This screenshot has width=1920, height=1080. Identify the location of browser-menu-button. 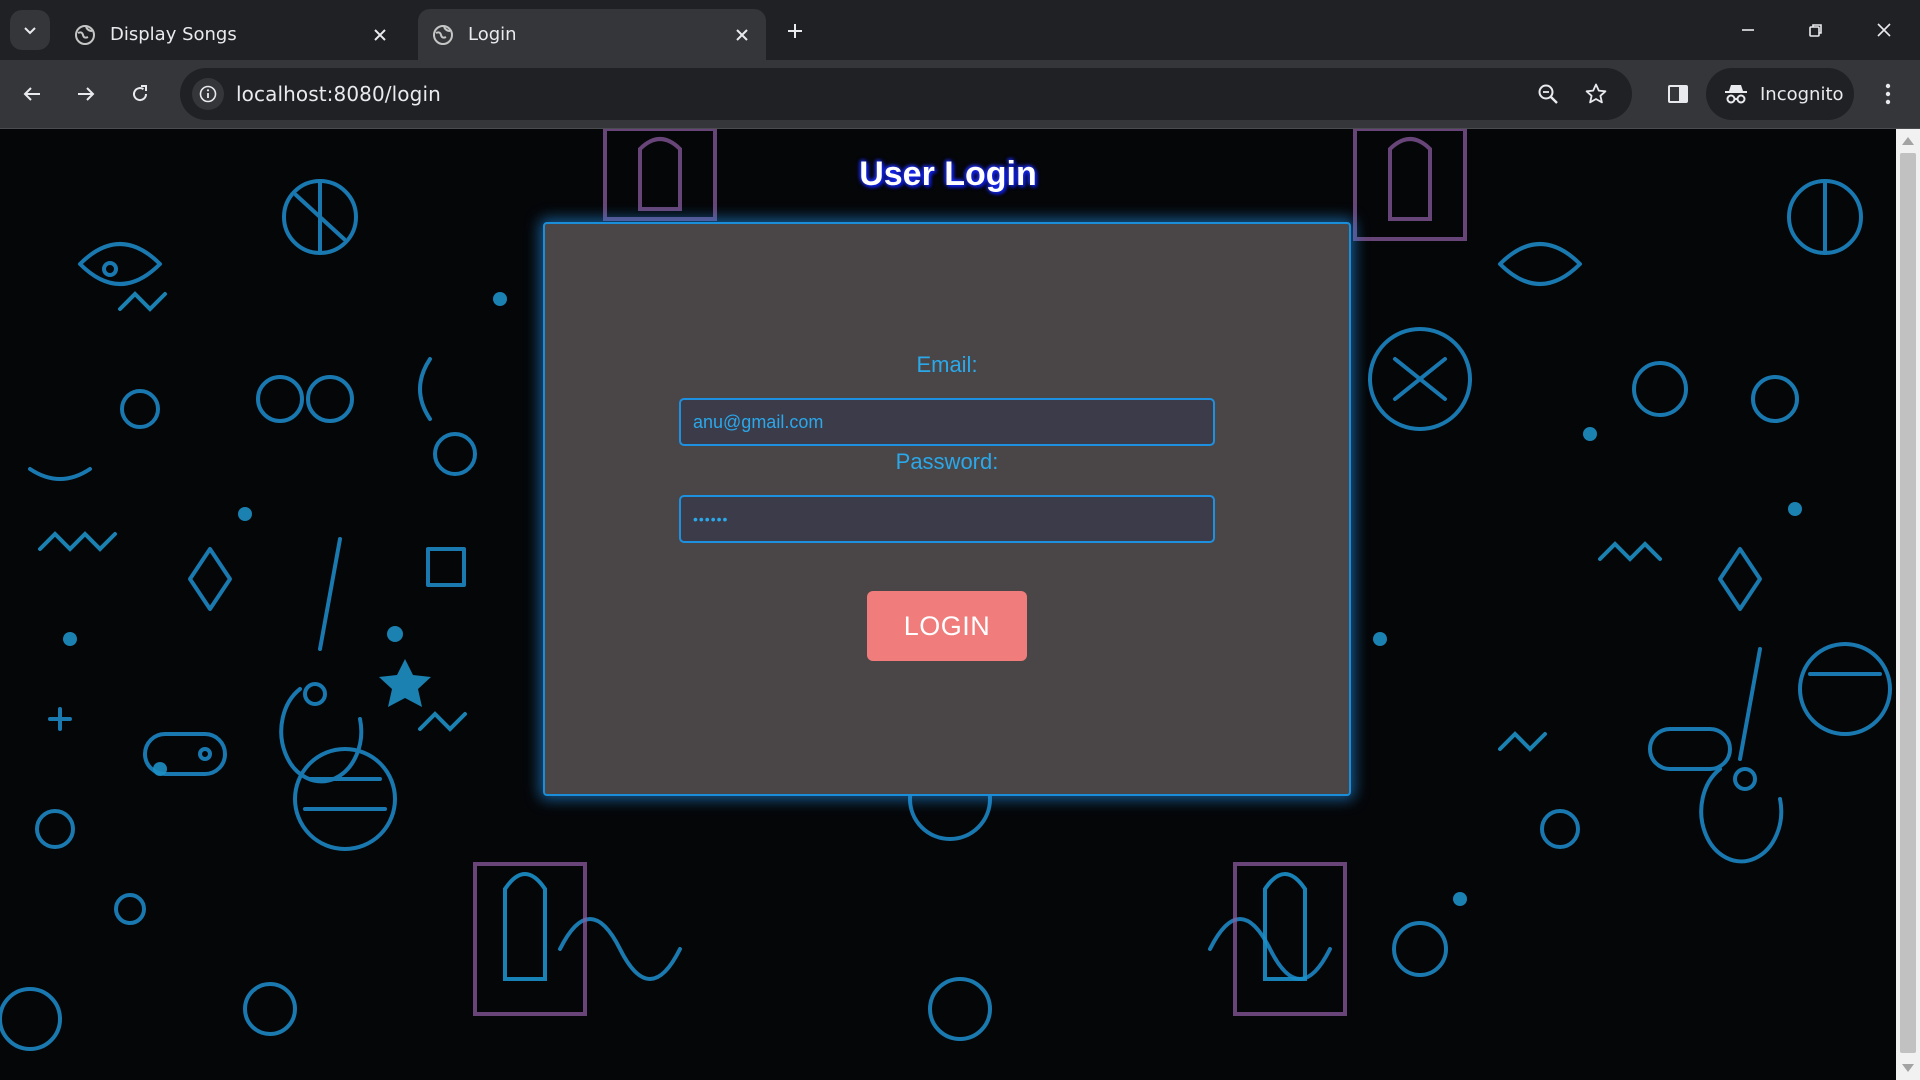
(1888, 94).